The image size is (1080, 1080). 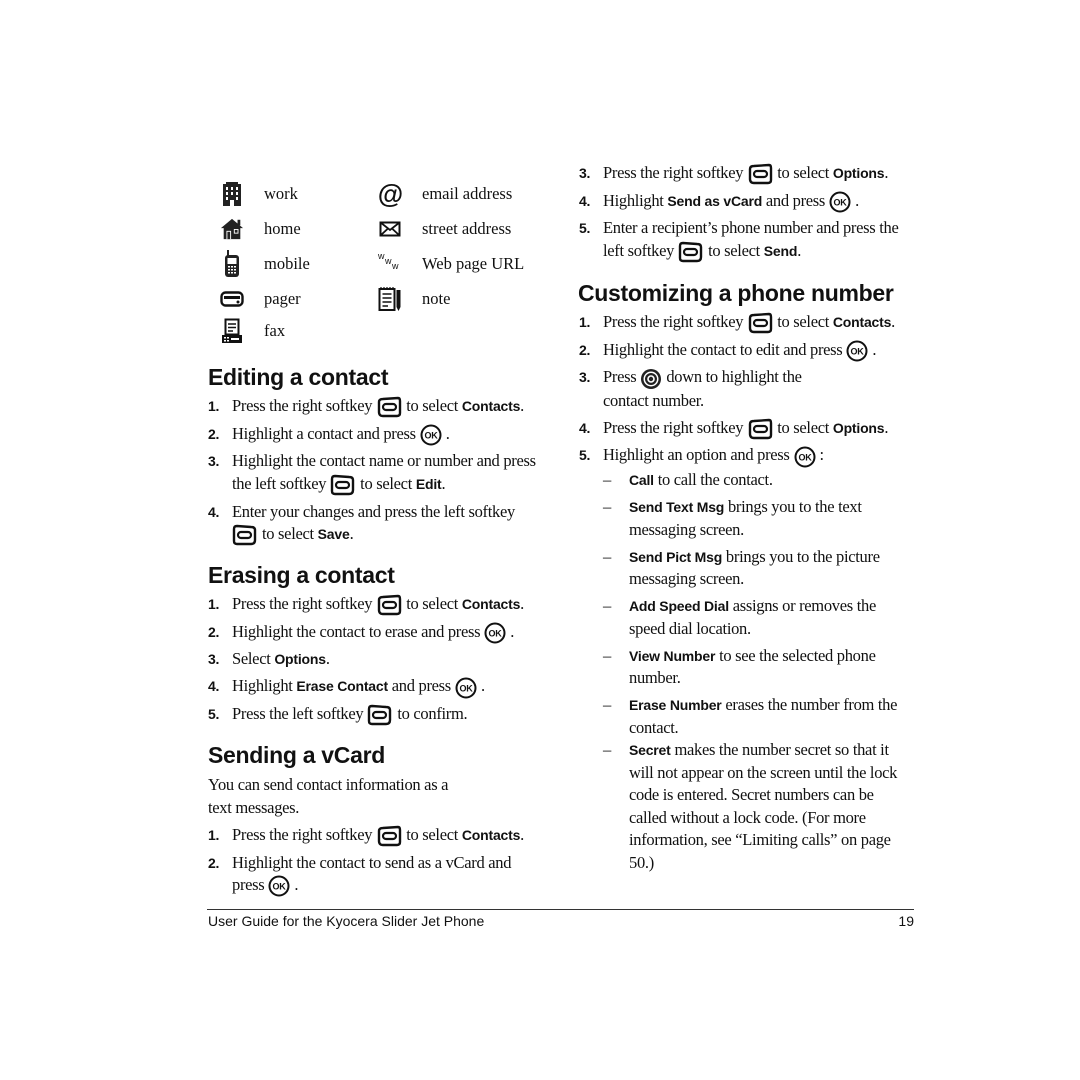 I want to click on pager-icon, so click(x=232, y=299).